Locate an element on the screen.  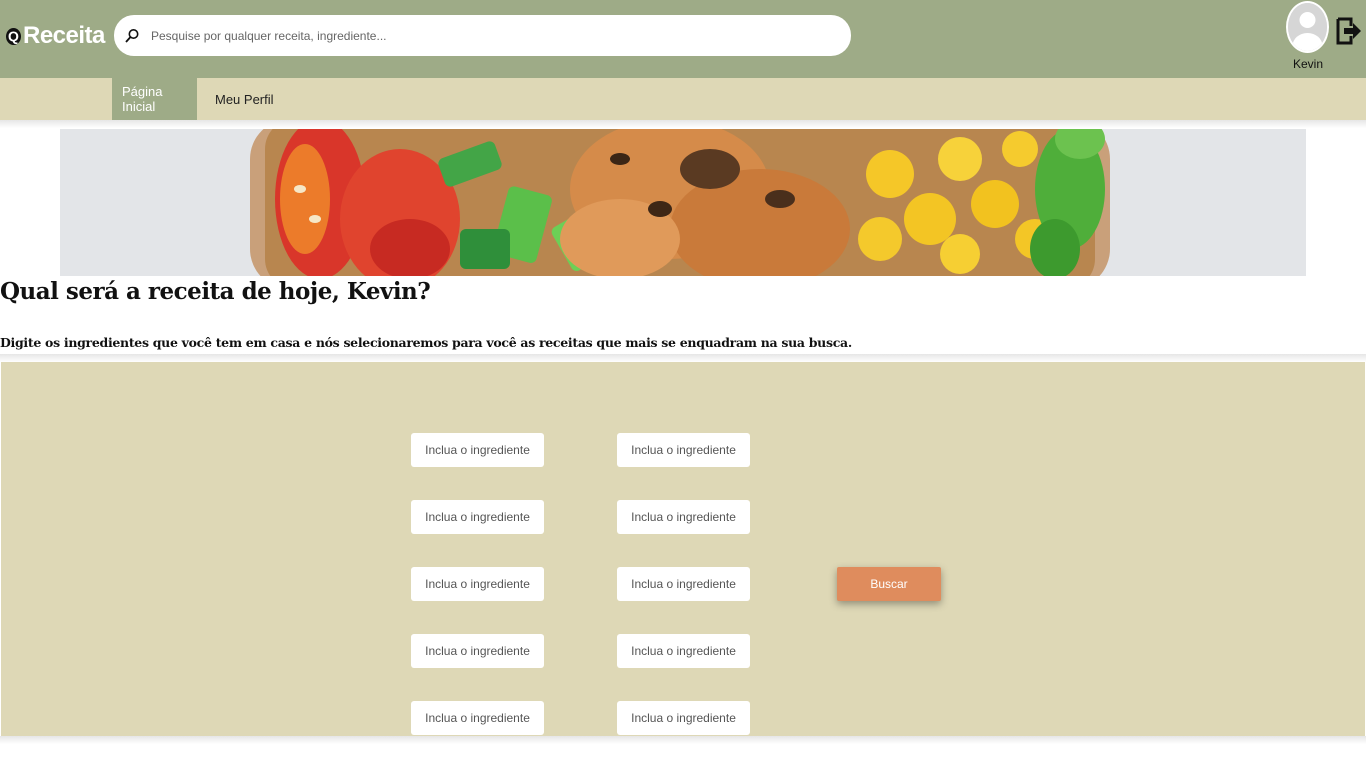
logo-mark: Q is located at coordinates (13, 36).